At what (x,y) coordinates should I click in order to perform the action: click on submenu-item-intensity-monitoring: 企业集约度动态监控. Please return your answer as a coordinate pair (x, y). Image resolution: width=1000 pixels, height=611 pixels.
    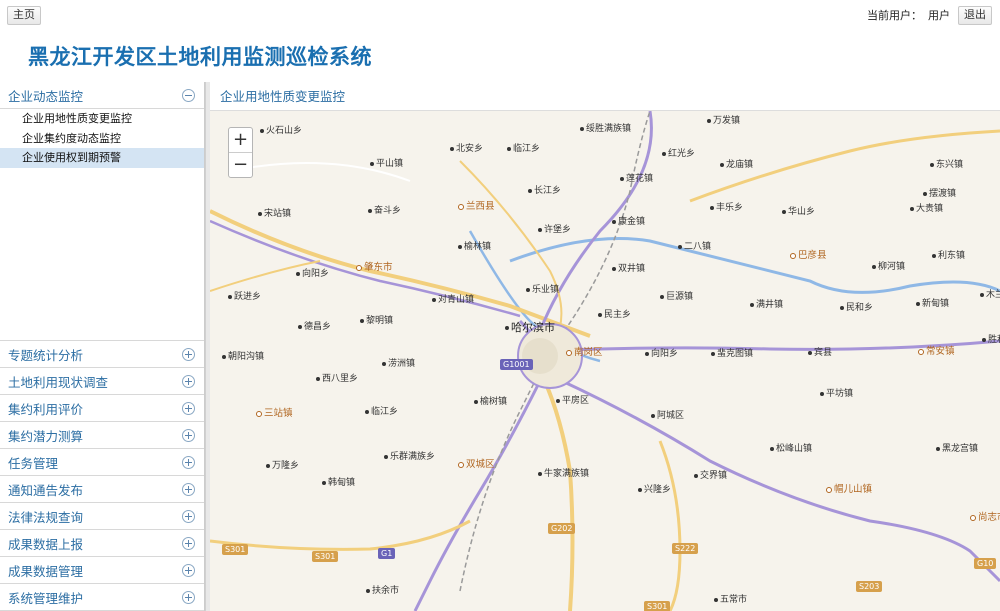
    Looking at the image, I should click on (102, 139).